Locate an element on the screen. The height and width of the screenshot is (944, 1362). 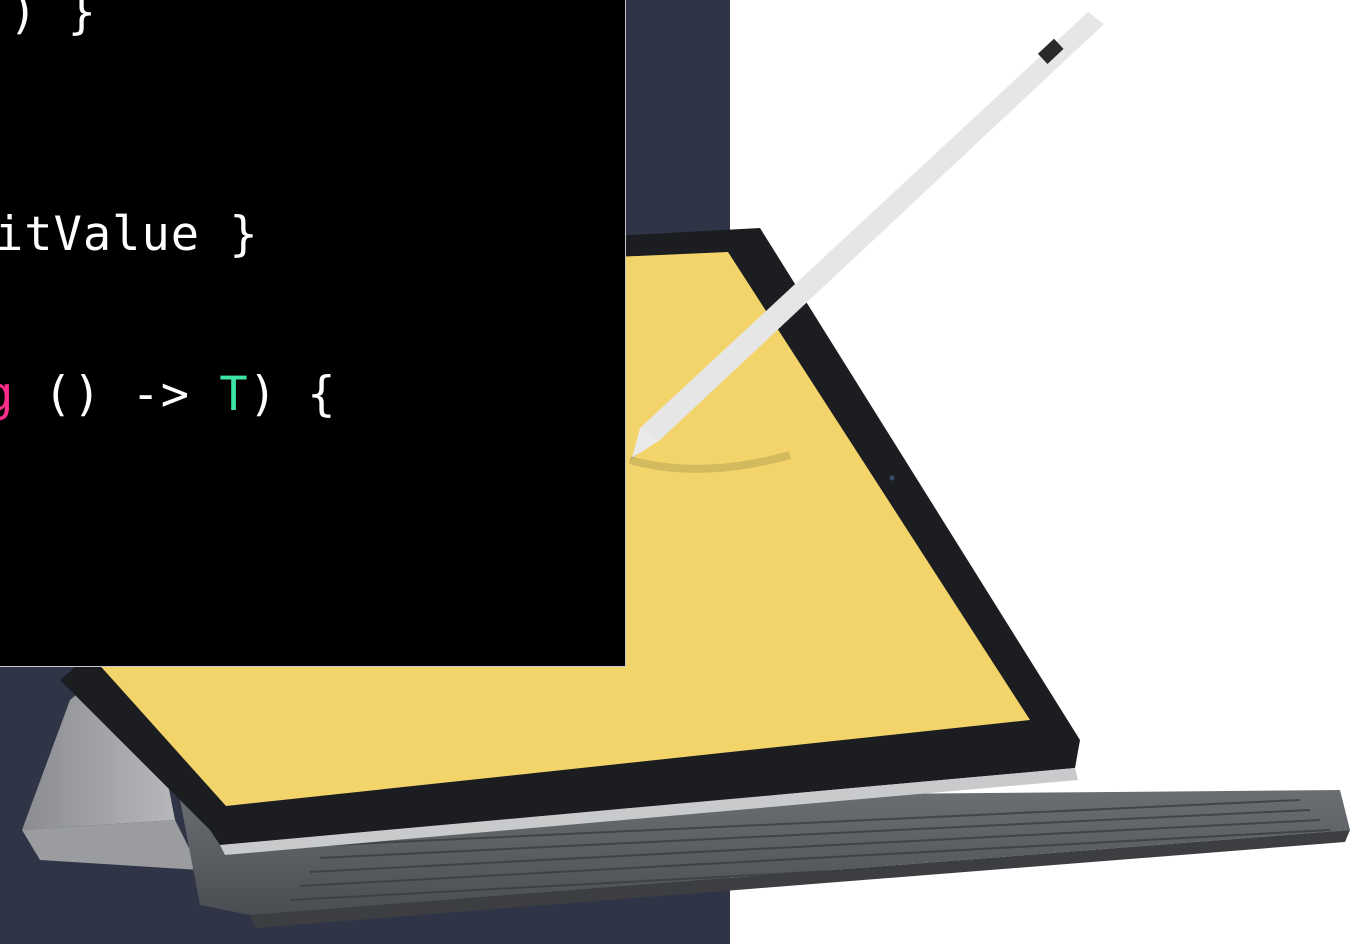
code-line-3-mid: () -> is located at coordinates (117, 394).